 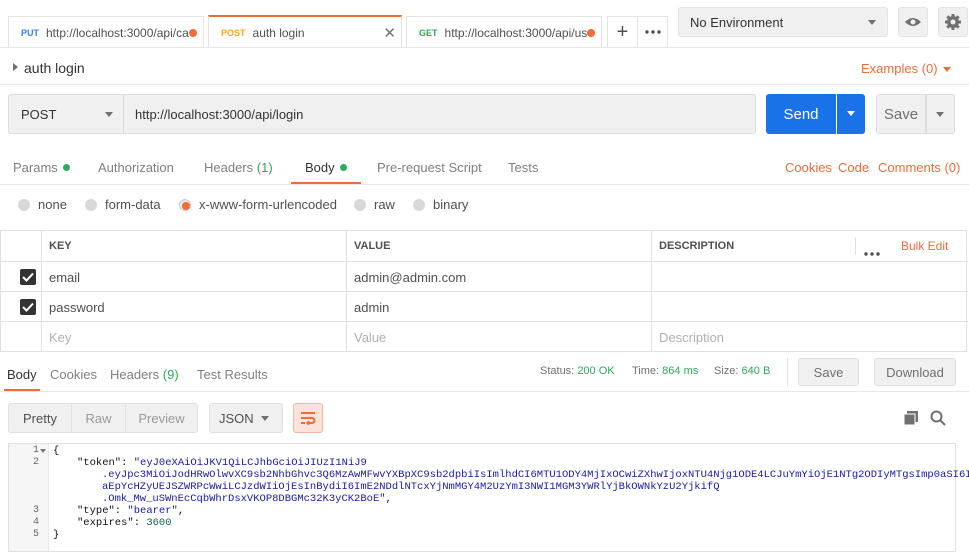 What do you see at coordinates (913, 22) in the screenshot?
I see `eye-icon` at bounding box center [913, 22].